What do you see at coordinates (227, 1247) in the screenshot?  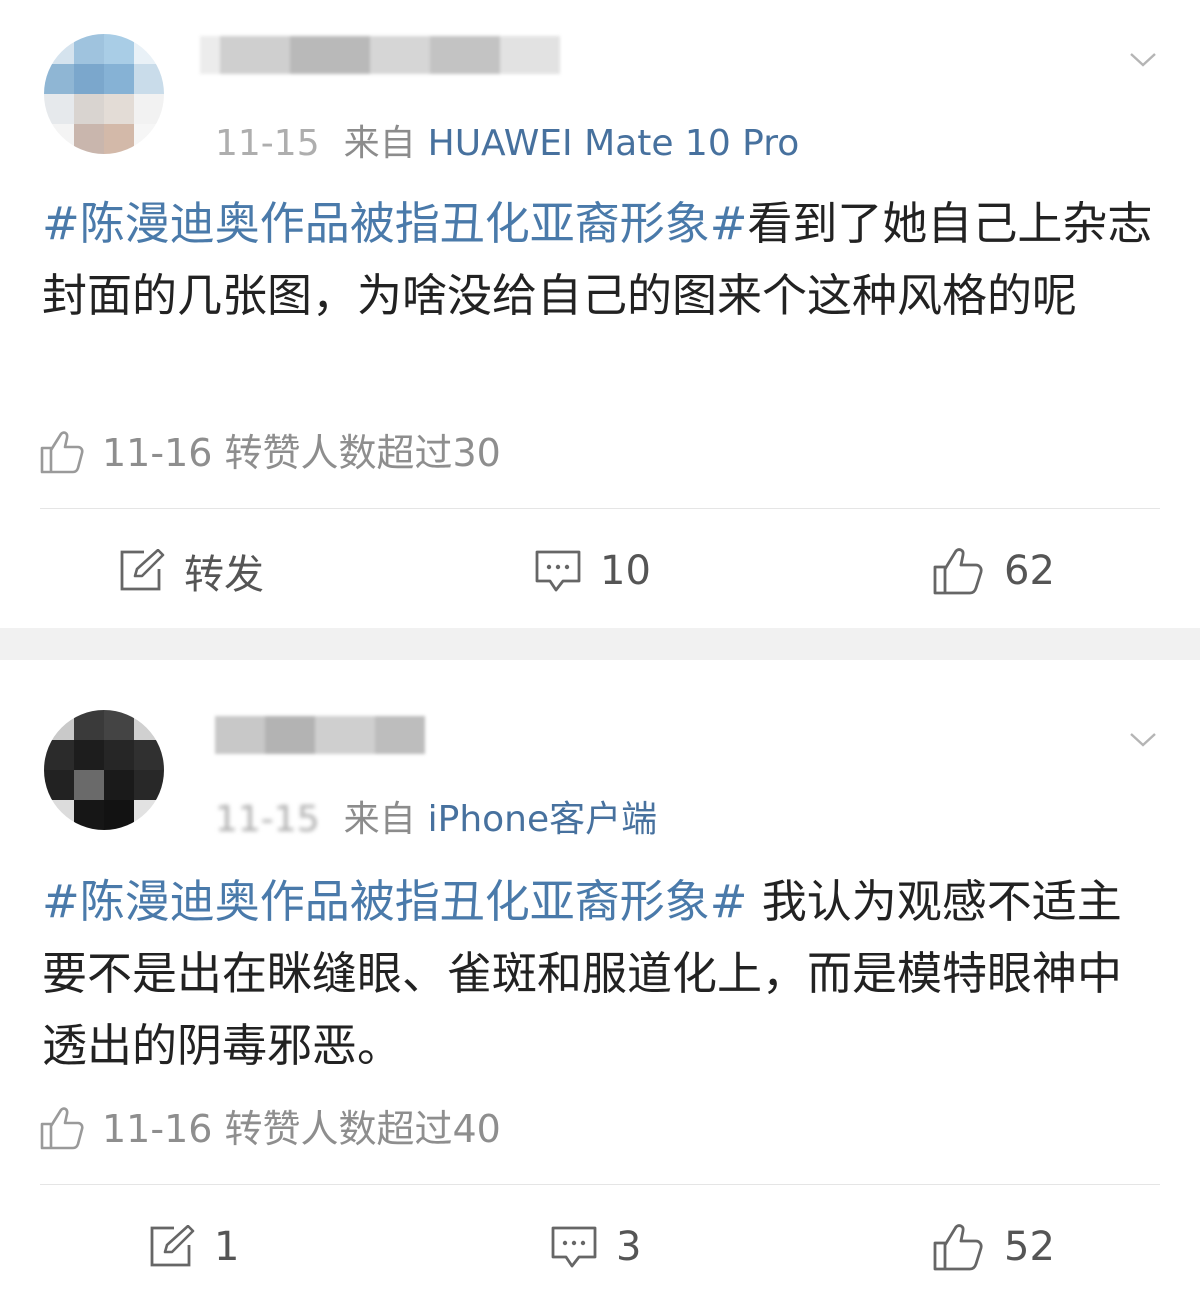 I see `forward-count: 1` at bounding box center [227, 1247].